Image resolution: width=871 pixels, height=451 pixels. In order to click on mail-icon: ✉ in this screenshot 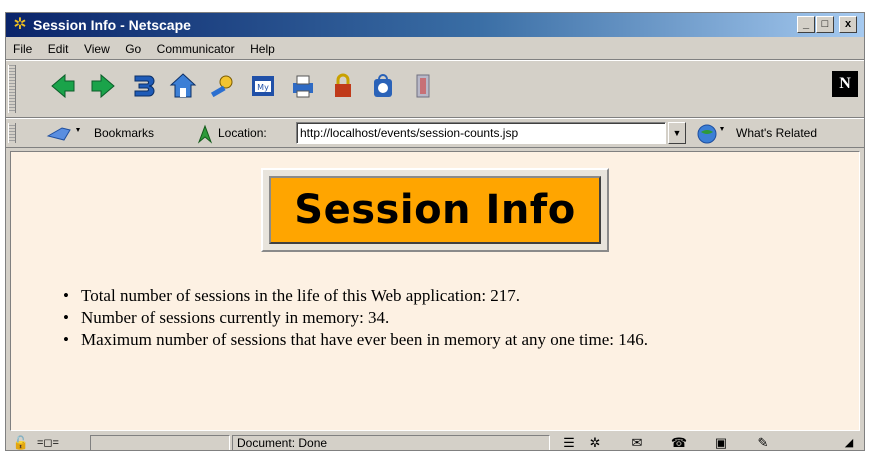, I will do `click(637, 442)`.